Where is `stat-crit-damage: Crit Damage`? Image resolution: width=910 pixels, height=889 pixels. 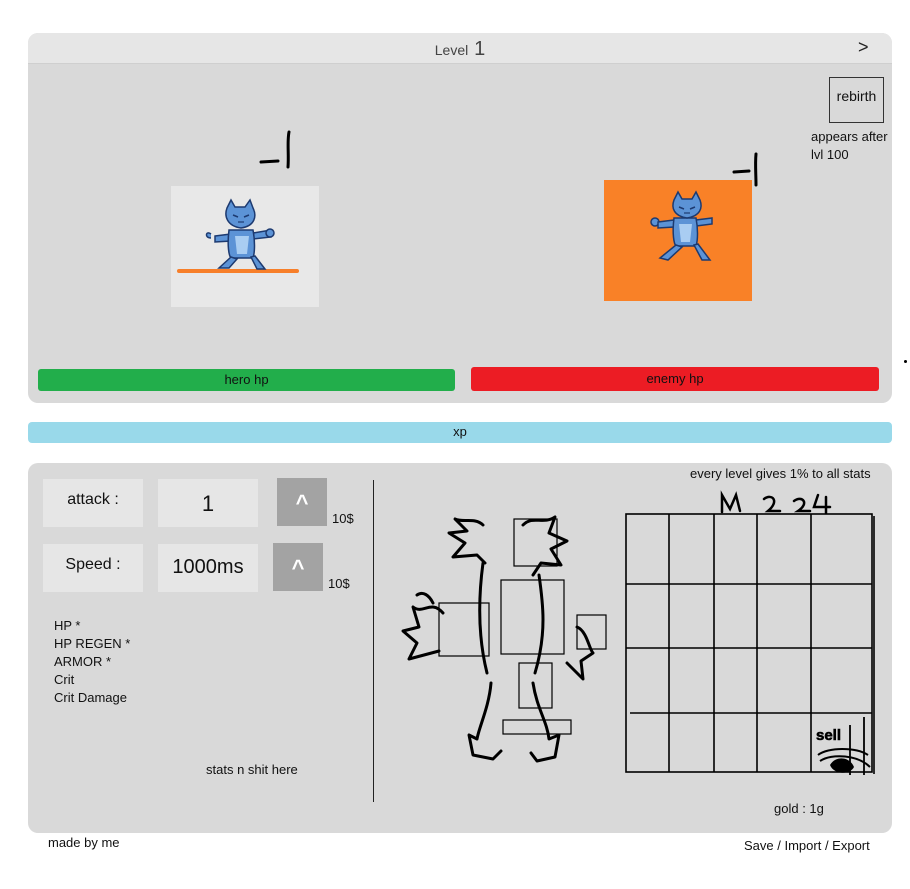 stat-crit-damage: Crit Damage is located at coordinates (90, 697).